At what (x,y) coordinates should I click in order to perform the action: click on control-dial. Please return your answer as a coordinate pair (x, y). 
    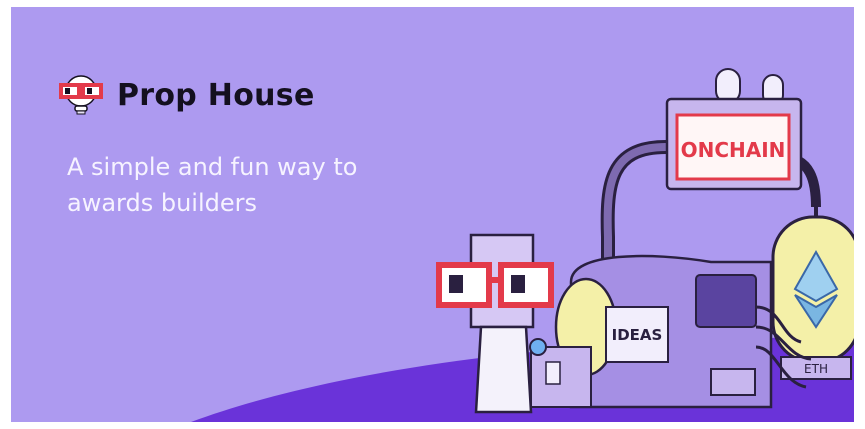
    Looking at the image, I should click on (553, 373).